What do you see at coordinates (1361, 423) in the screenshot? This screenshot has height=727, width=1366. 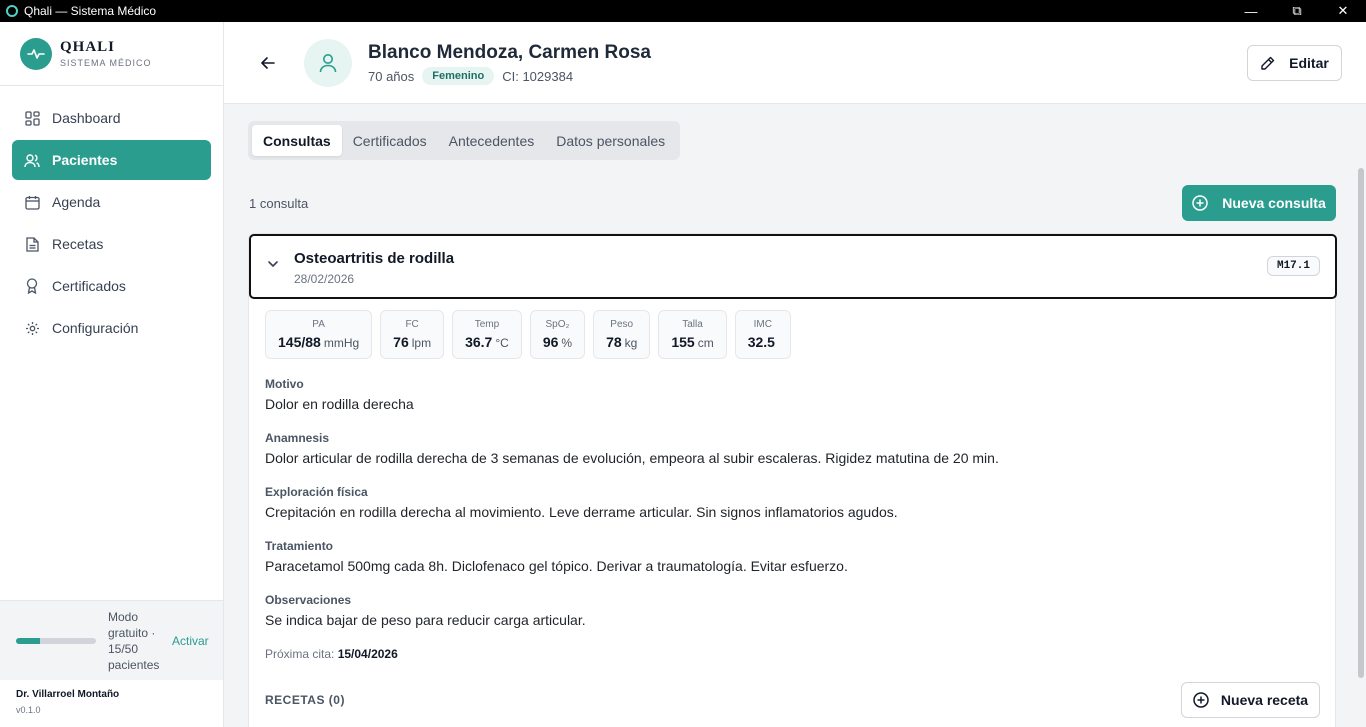 I see `scrollbar` at bounding box center [1361, 423].